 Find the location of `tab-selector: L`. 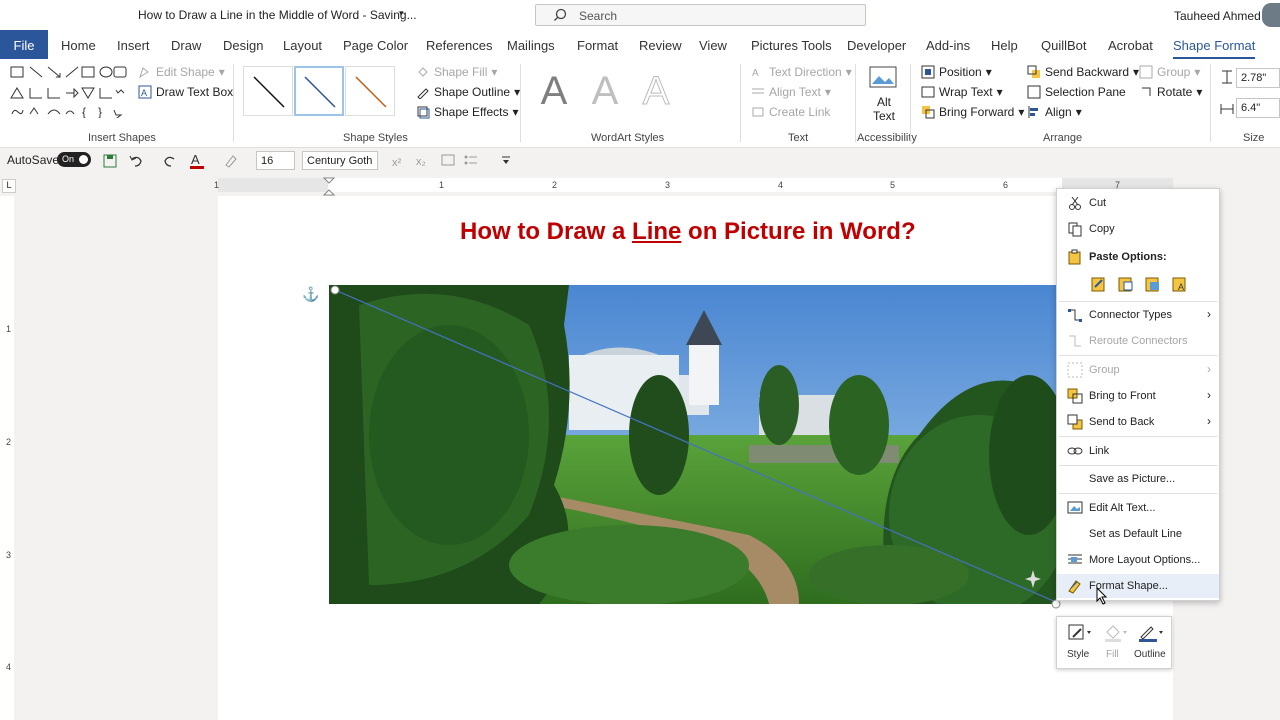

tab-selector: L is located at coordinates (9, 186).